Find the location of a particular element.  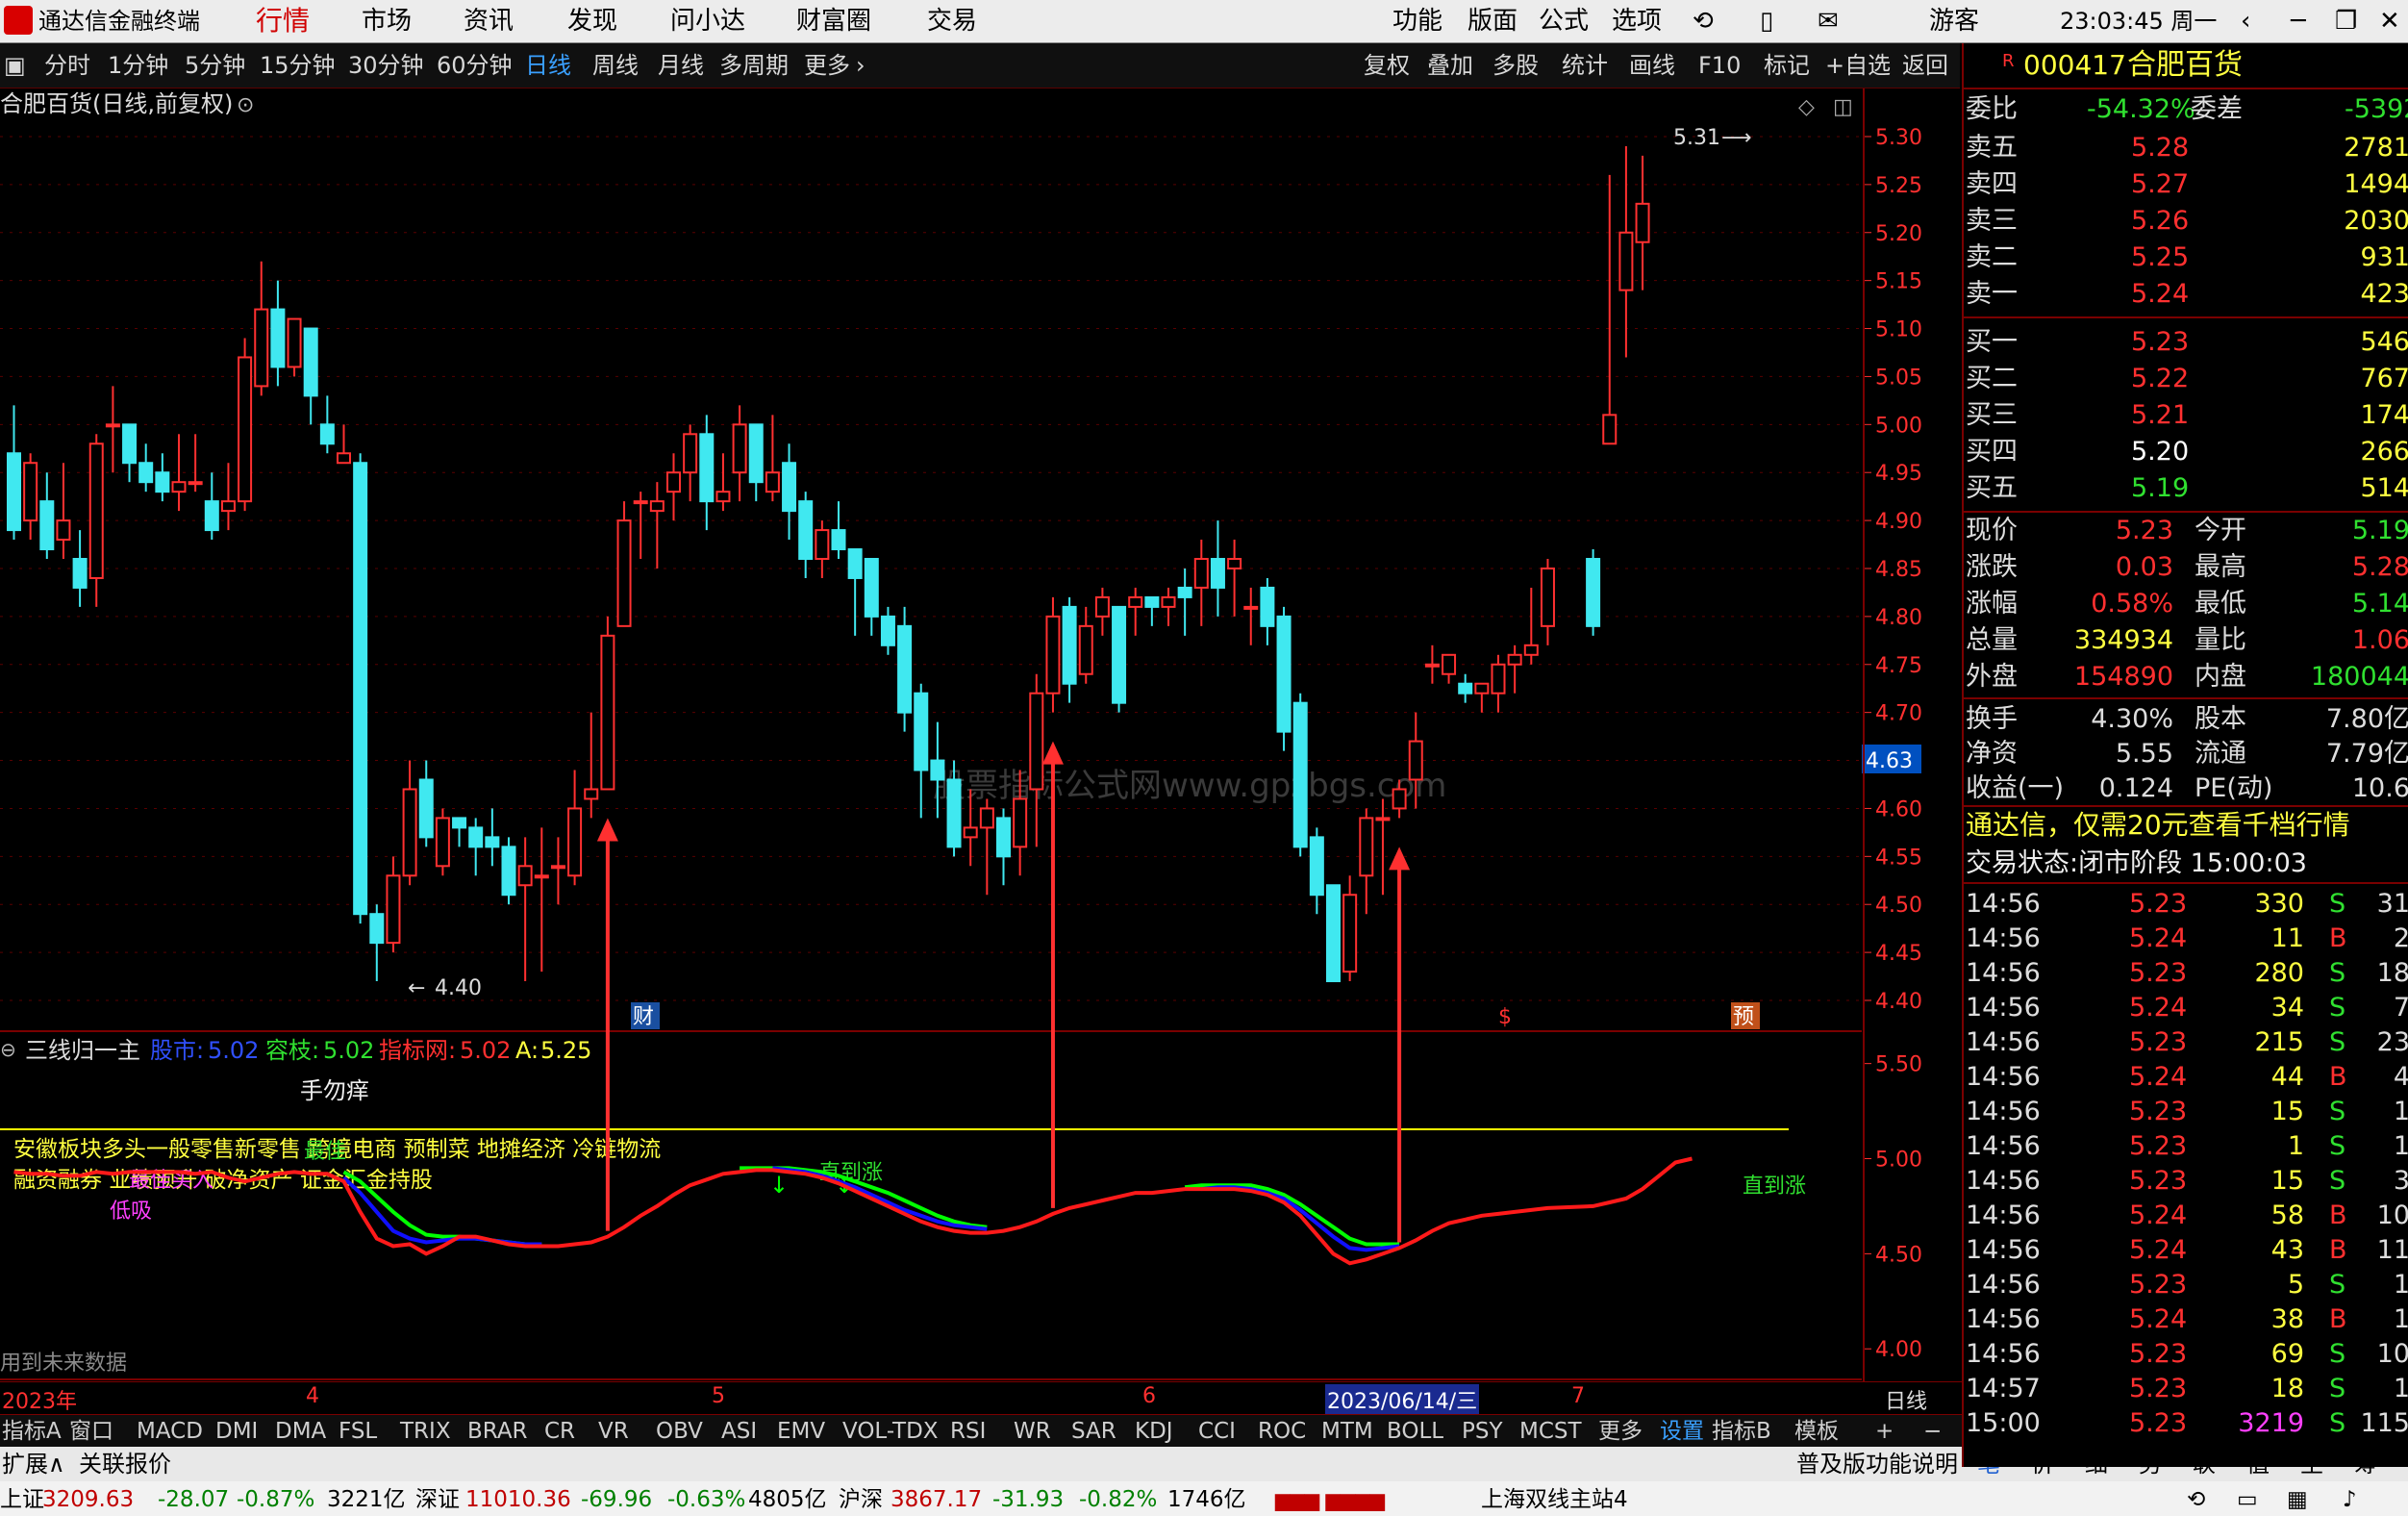

bid-row: 买一 5.23 546 is located at coordinates (2186, 342).